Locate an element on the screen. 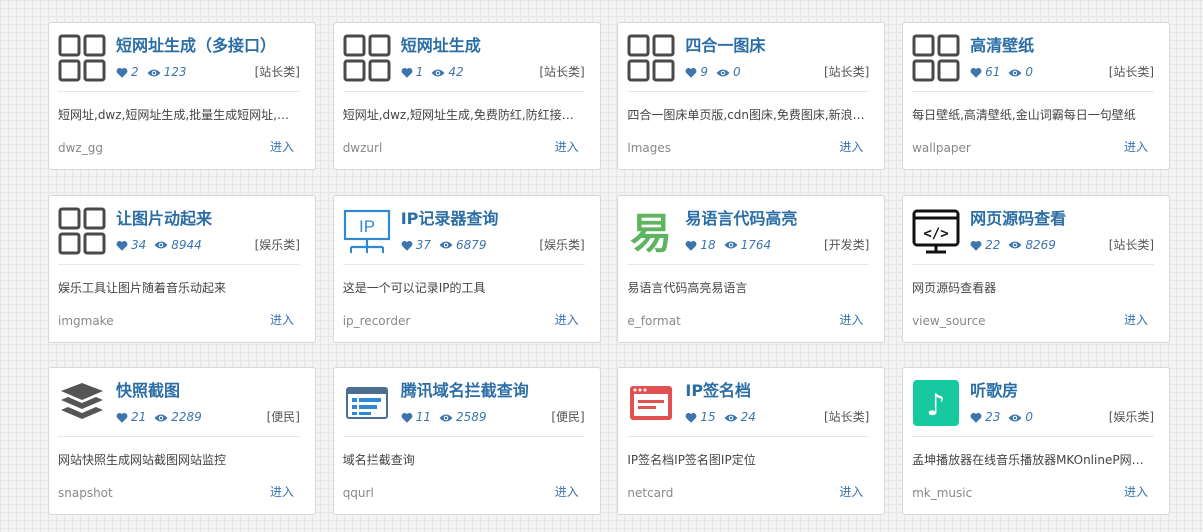  card-header: 短网址生成 1 42 [站长类] is located at coordinates (464, 59).